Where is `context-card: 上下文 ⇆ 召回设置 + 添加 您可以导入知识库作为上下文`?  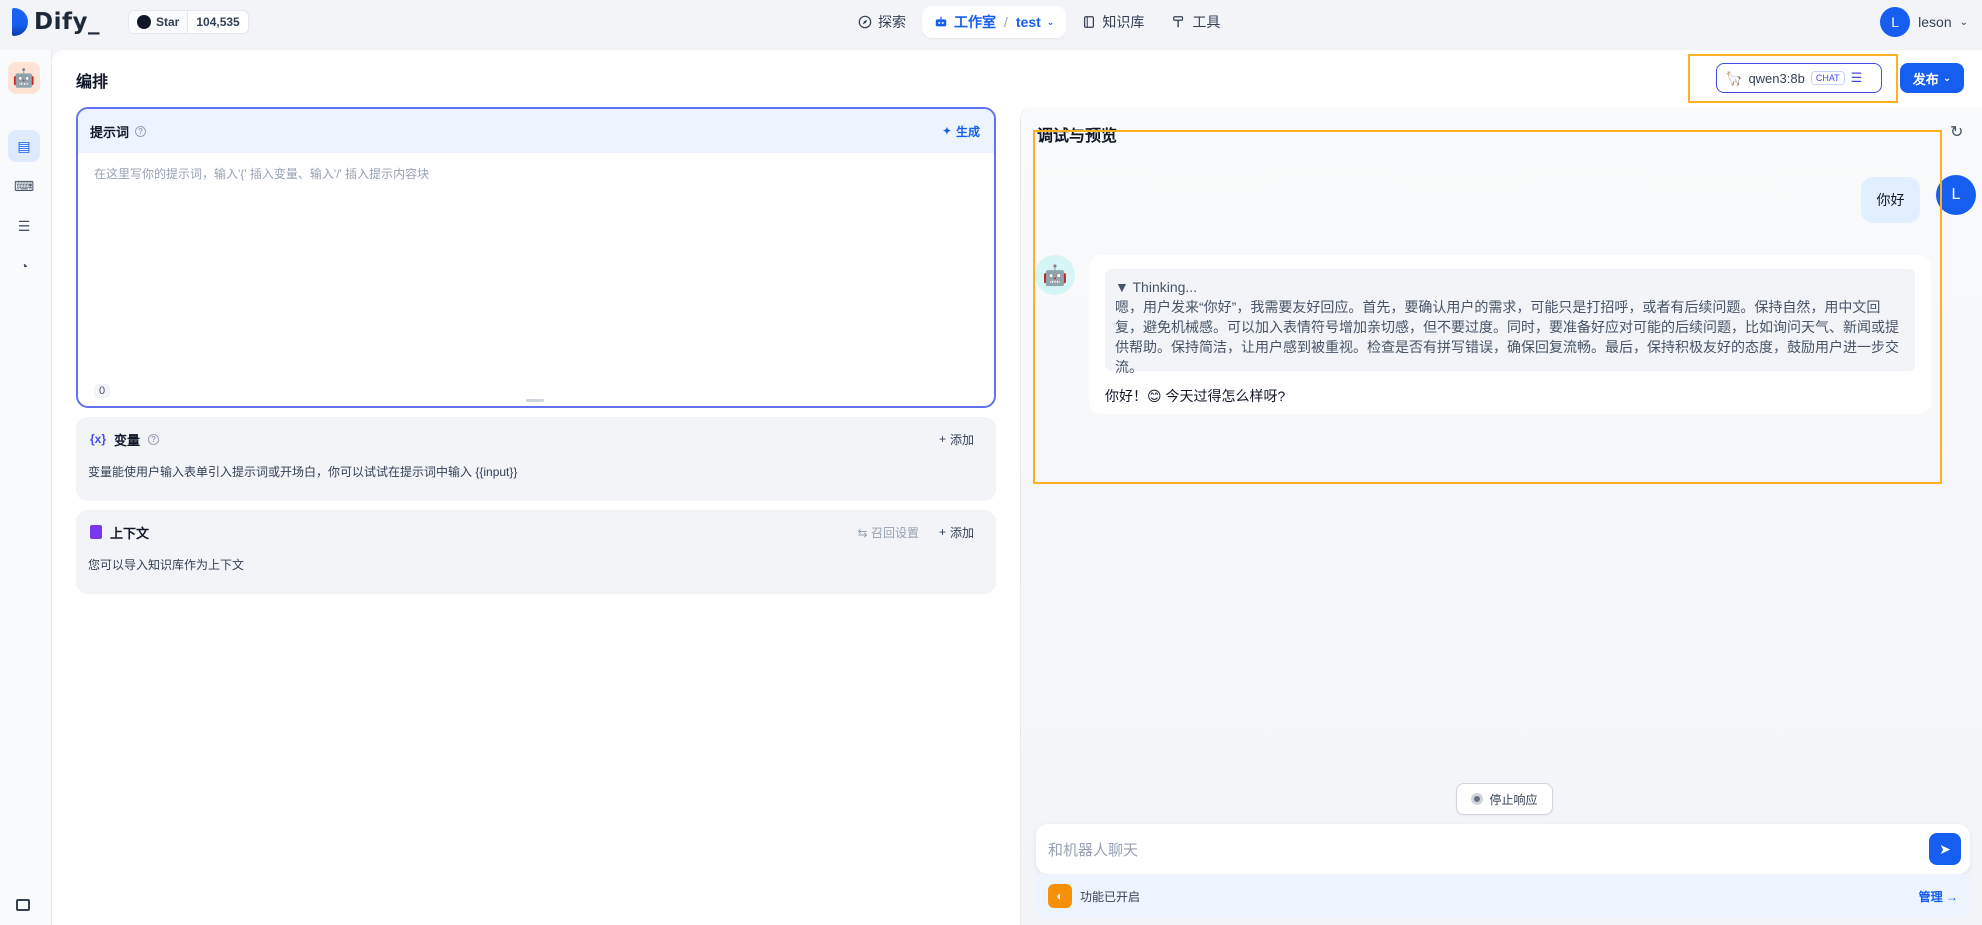
context-card: 上下文 ⇆ 召回设置 + 添加 您可以导入知识库作为上下文 is located at coordinates (536, 552).